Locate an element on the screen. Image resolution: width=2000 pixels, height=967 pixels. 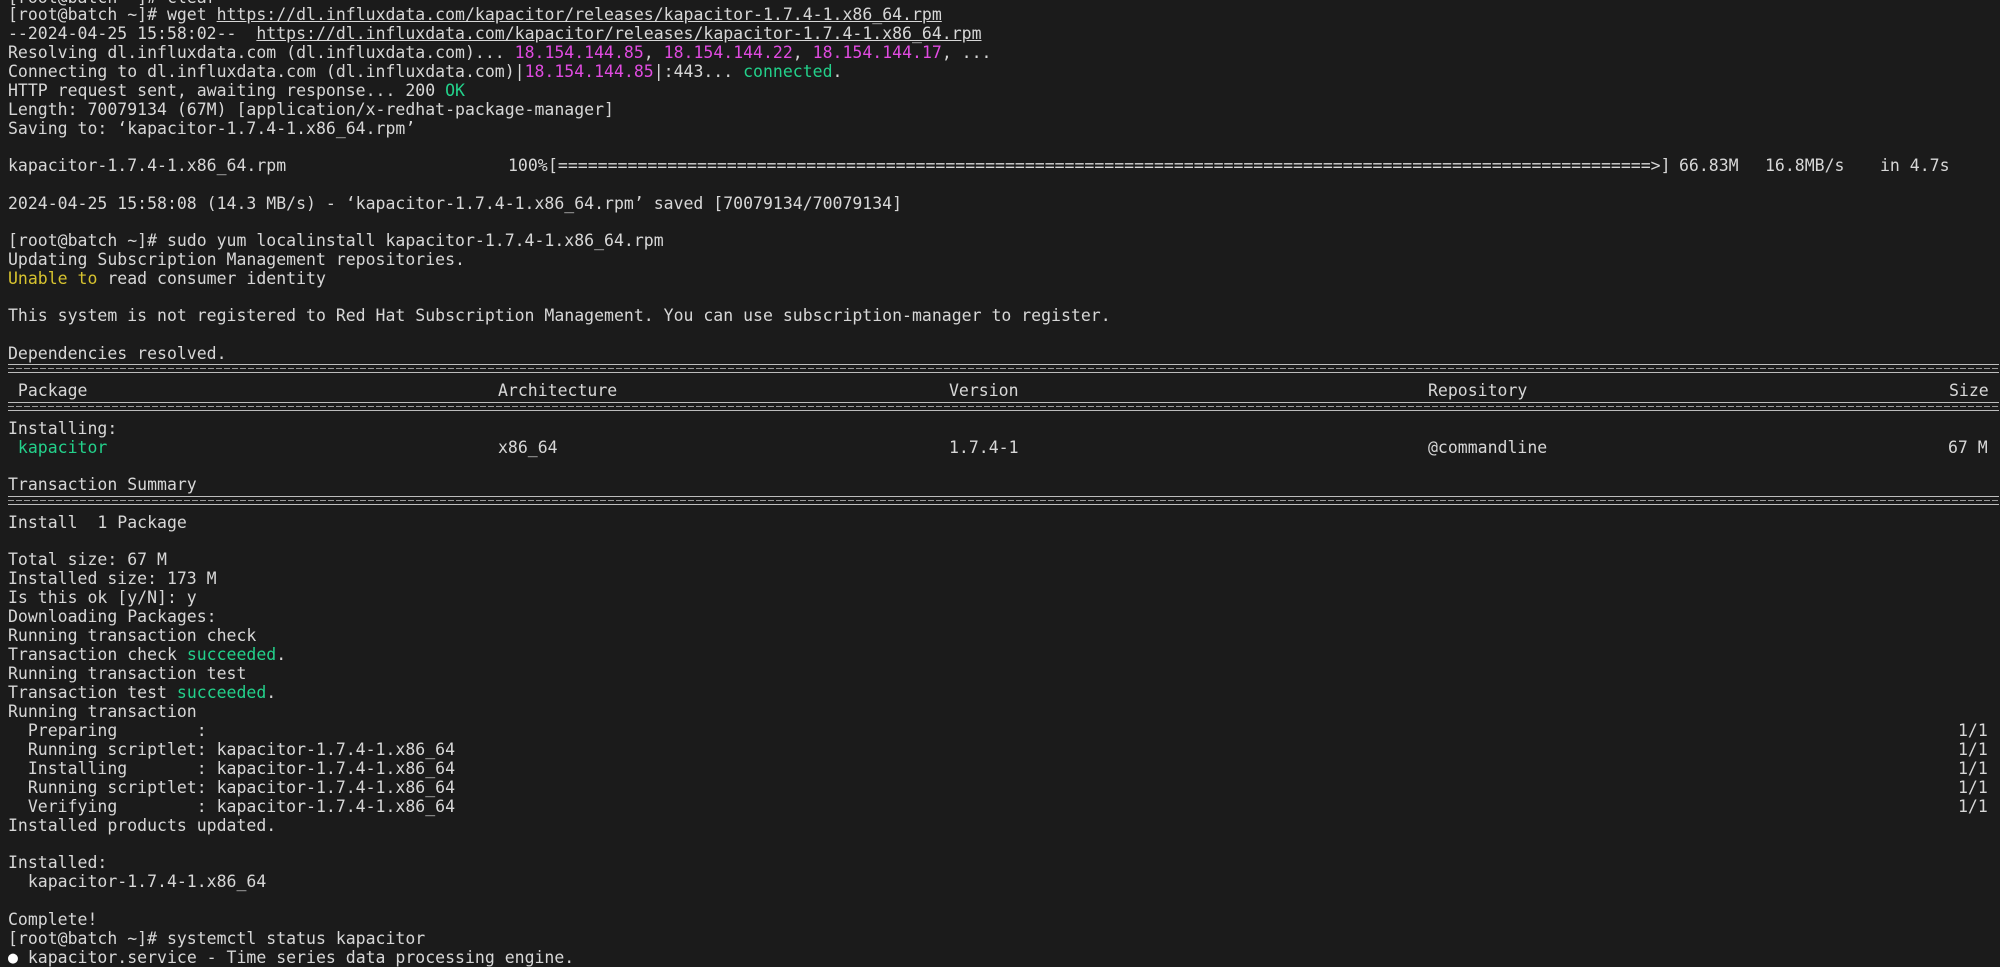
warning-text: Unable to is located at coordinates (53, 278).